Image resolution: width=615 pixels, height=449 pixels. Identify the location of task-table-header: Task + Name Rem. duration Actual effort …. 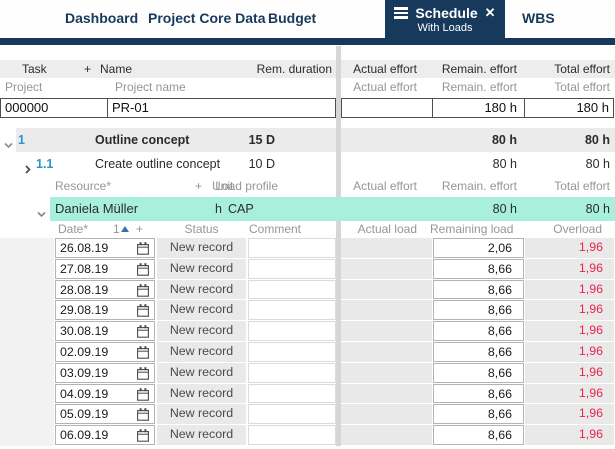
(307, 69).